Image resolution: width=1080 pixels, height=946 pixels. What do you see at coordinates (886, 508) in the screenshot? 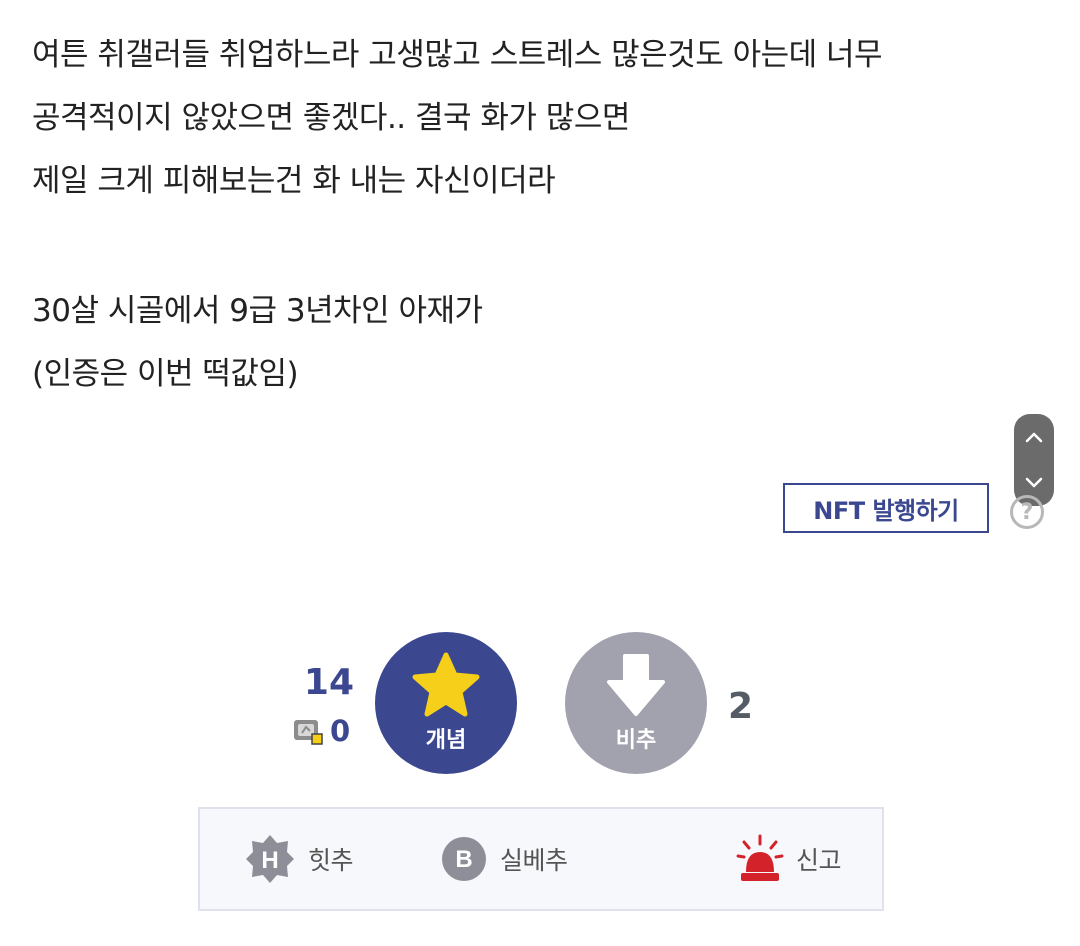
I see `nft-issue-button: NFT 발행하기` at bounding box center [886, 508].